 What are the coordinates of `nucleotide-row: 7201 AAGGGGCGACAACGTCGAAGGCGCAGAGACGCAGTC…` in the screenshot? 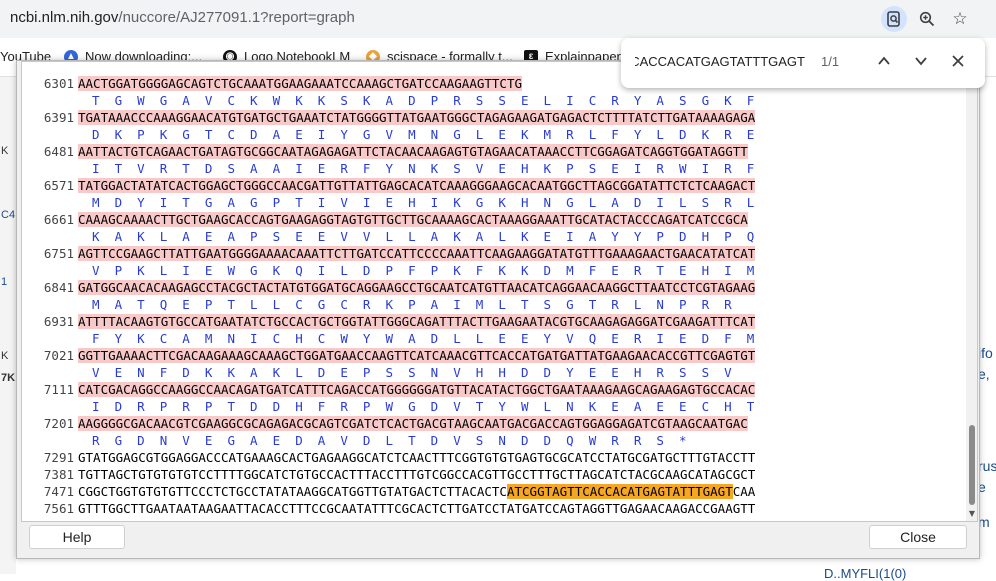 It's located at (385, 423).